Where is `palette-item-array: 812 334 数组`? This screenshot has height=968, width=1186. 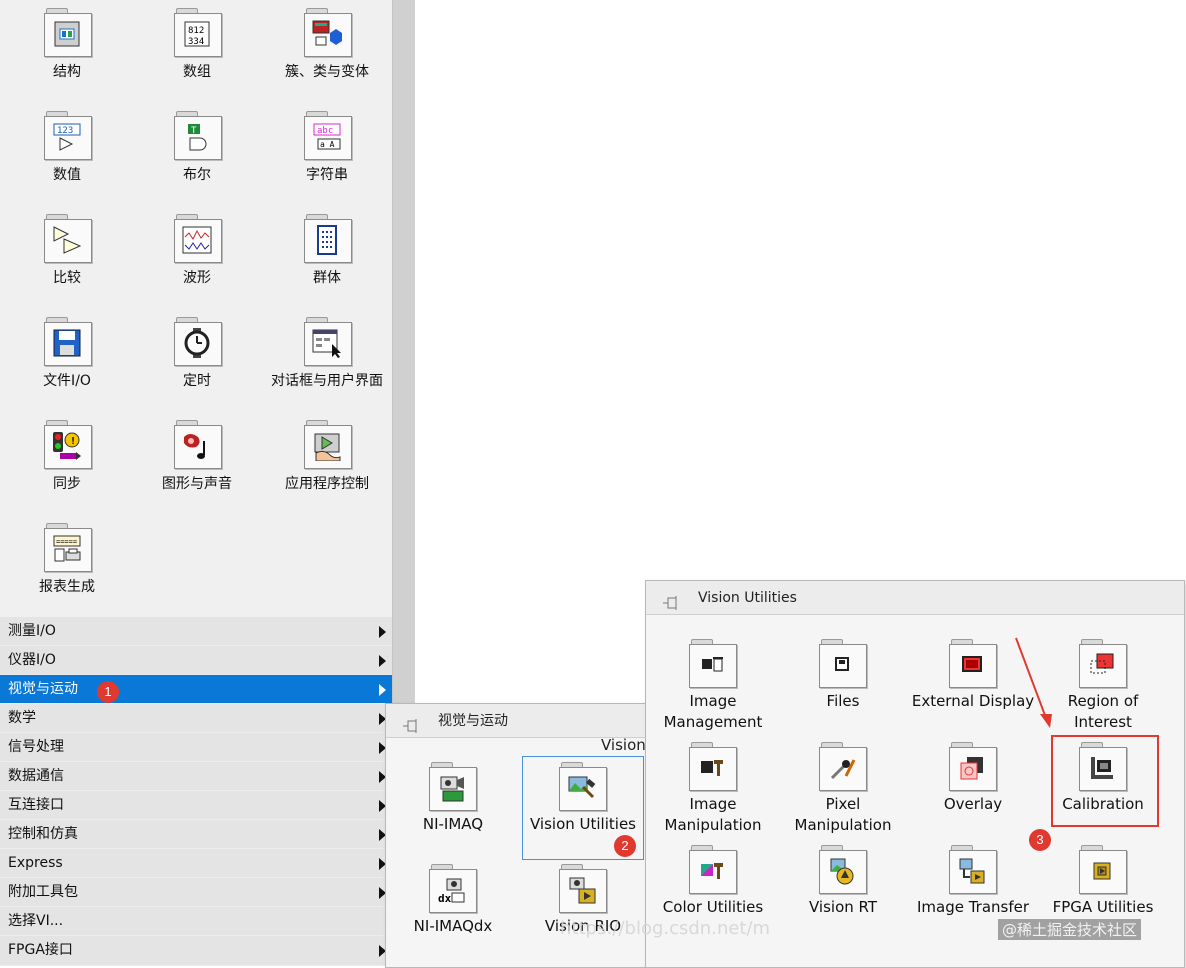
palette-item-array: 812 334 数组 is located at coordinates (197, 50).